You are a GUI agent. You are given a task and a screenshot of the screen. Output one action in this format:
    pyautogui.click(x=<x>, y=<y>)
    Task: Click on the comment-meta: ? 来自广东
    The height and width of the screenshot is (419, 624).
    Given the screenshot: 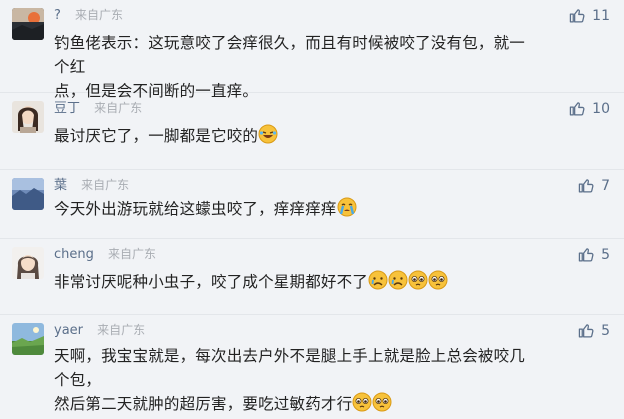 What is the action you would take?
    pyautogui.click(x=88, y=15)
    